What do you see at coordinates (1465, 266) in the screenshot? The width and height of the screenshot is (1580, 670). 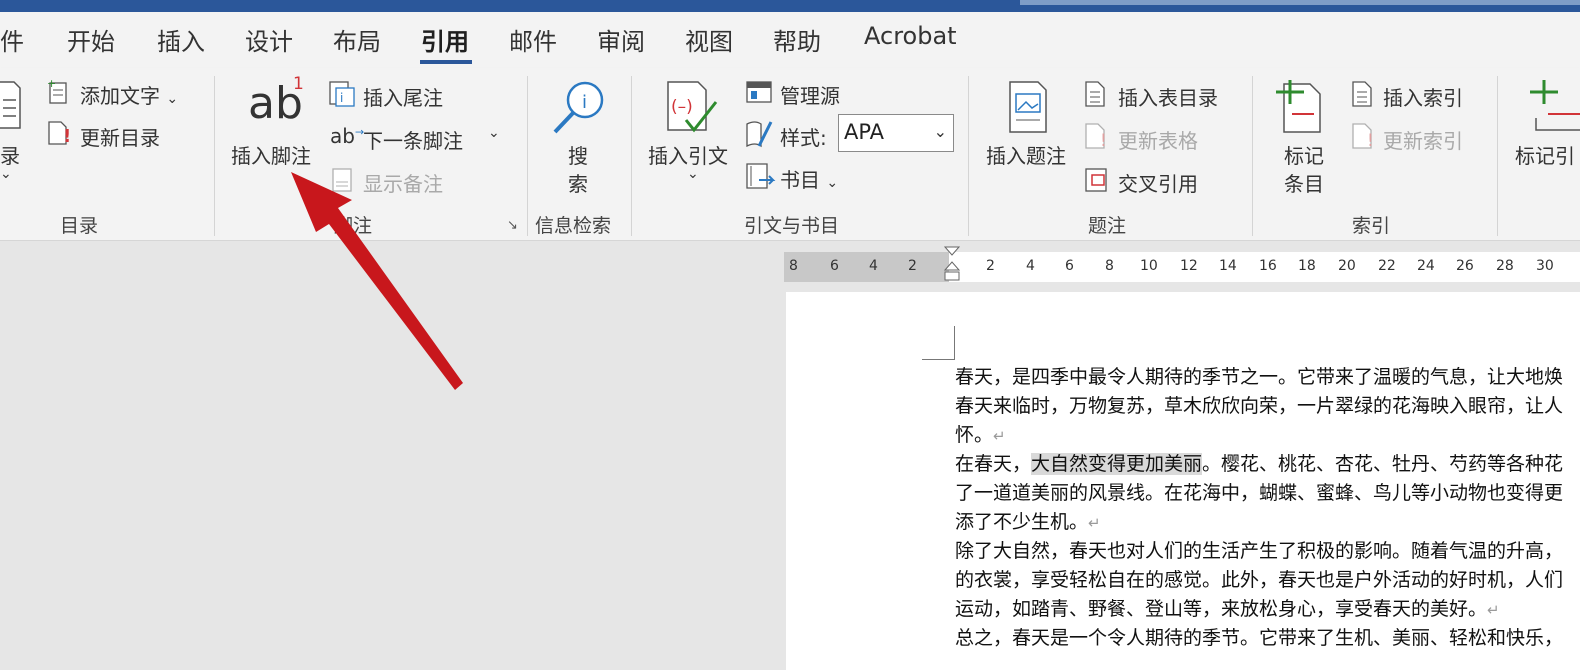 I see `ruler-number: 26` at bounding box center [1465, 266].